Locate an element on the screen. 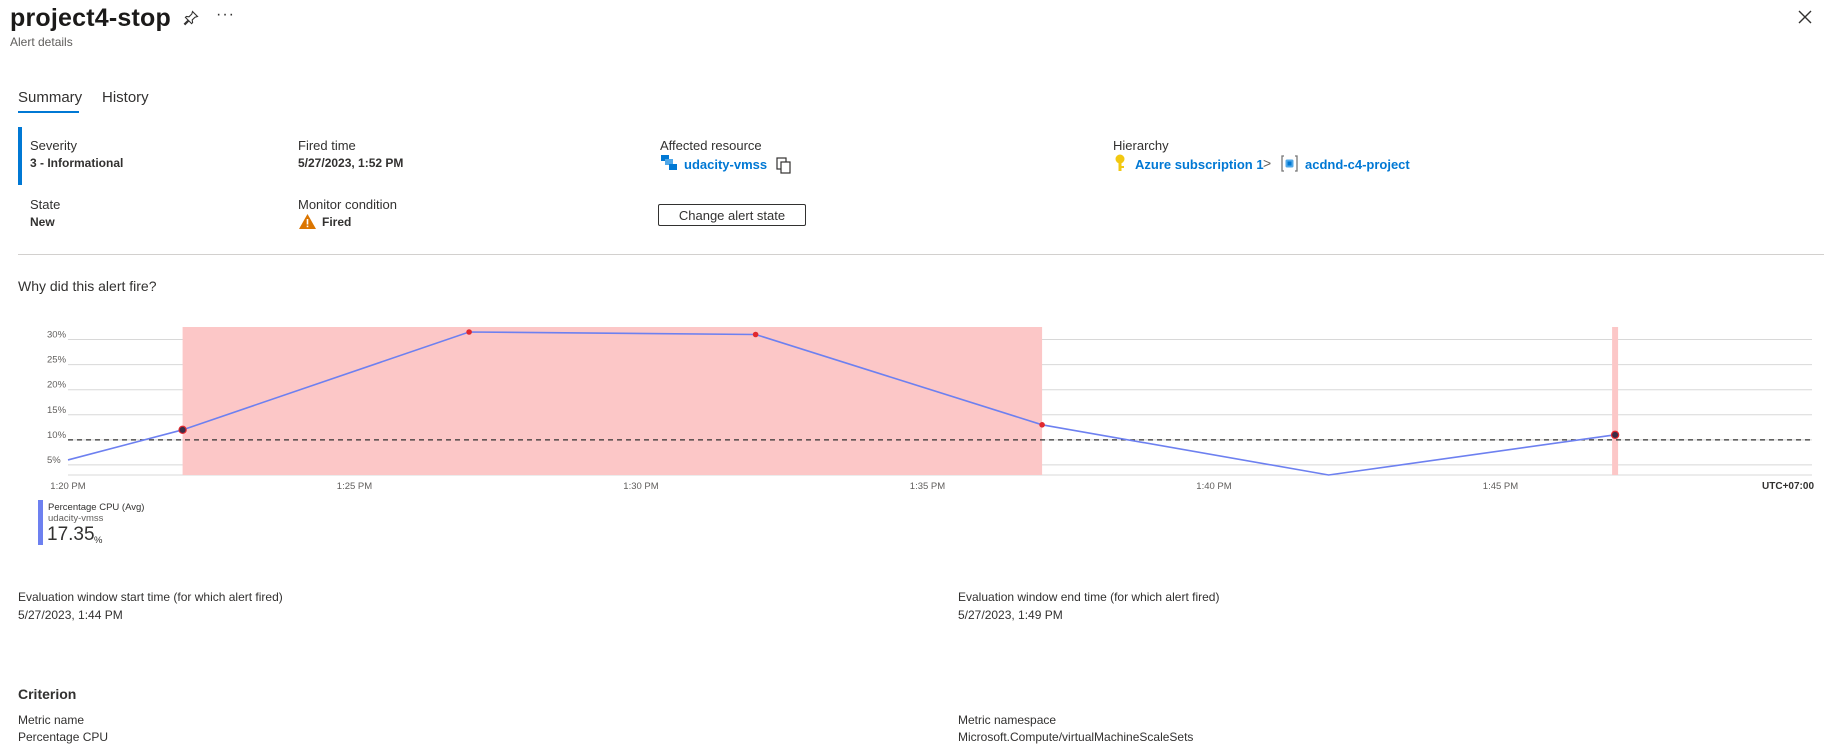 This screenshot has height=745, width=1836. warning-icon is located at coordinates (307, 224).